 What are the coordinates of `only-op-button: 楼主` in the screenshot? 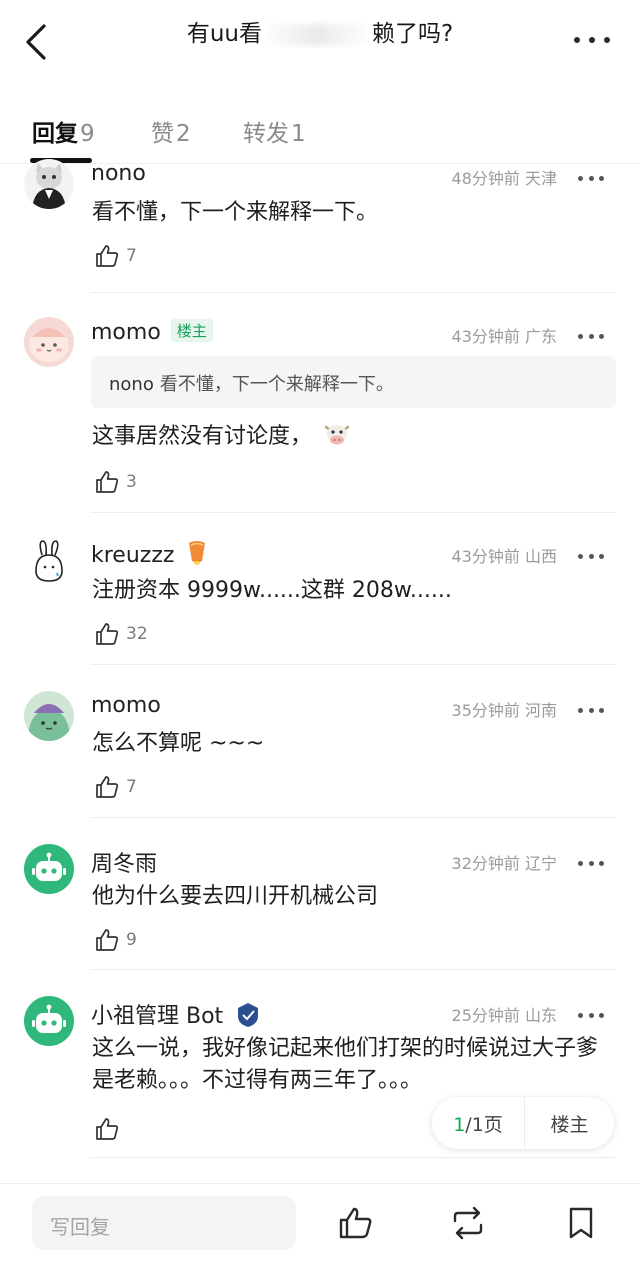 It's located at (569, 1123).